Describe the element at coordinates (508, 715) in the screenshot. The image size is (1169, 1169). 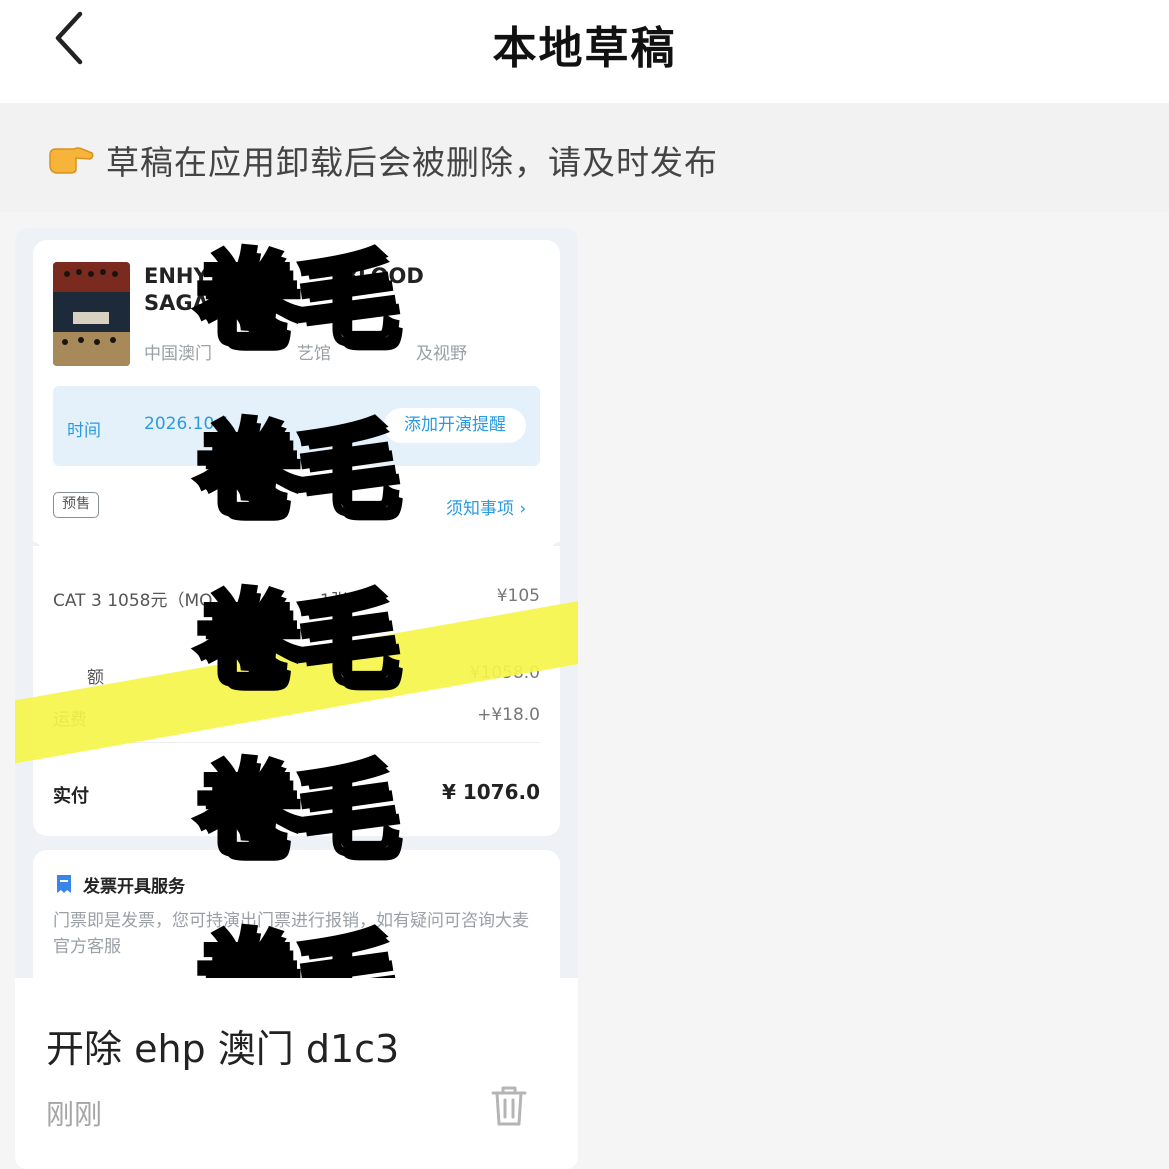
I see `shipping-value: +¥18.0` at that location.